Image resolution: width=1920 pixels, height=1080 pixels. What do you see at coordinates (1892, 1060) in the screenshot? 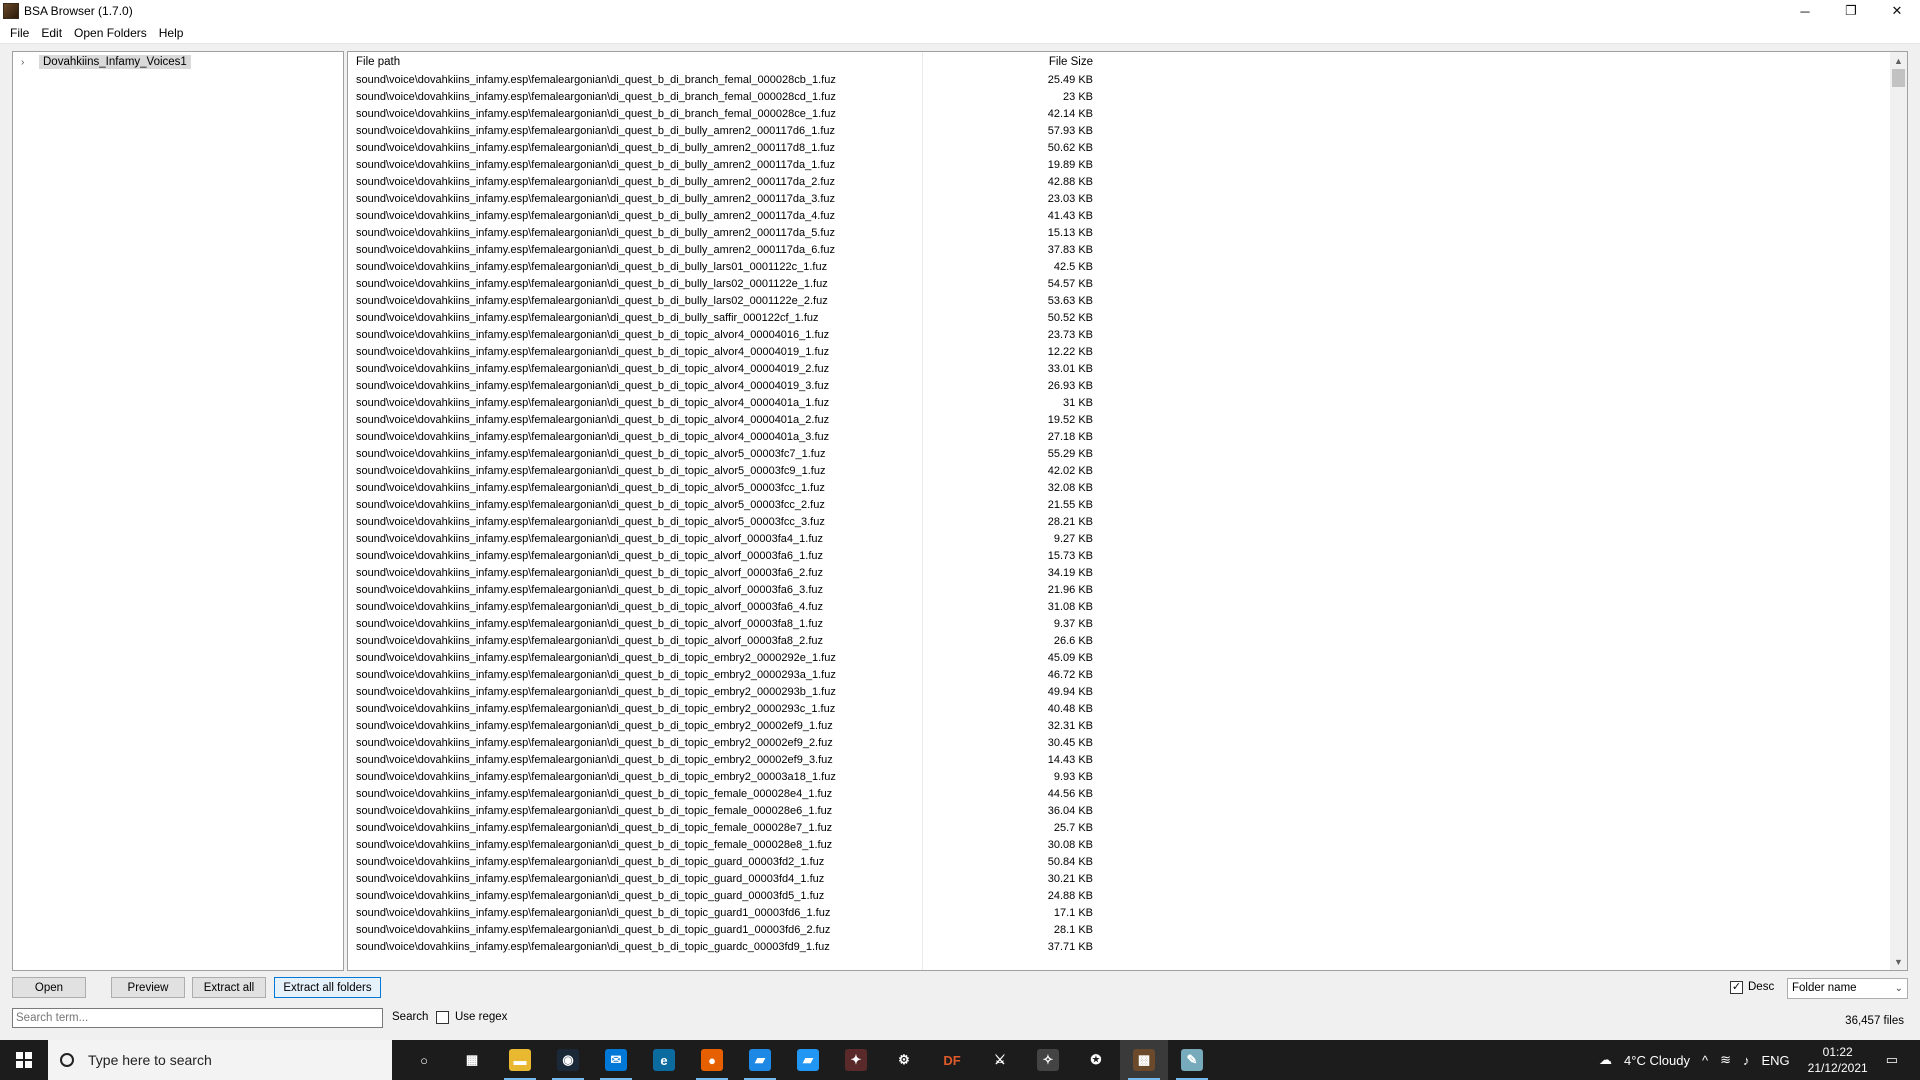
I see `notification-icon: ▭` at bounding box center [1892, 1060].